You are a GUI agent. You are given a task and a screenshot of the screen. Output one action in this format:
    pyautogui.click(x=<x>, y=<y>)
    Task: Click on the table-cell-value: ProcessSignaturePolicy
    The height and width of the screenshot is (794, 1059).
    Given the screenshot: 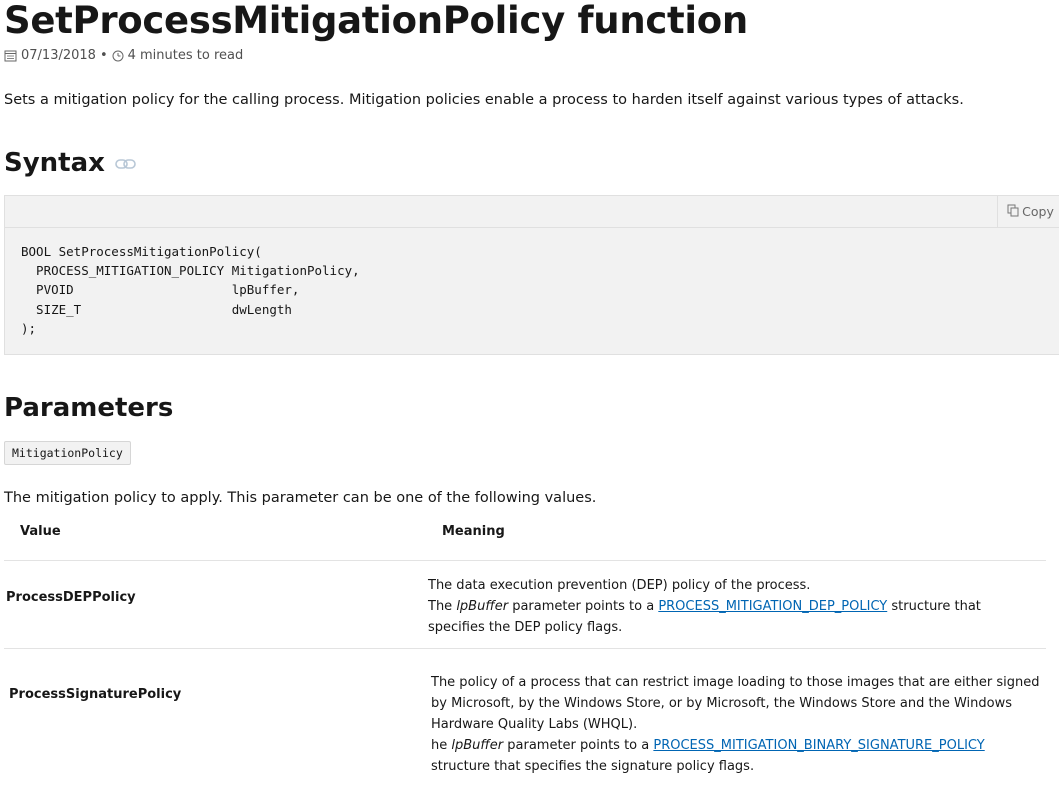 What is the action you would take?
    pyautogui.click(x=95, y=694)
    